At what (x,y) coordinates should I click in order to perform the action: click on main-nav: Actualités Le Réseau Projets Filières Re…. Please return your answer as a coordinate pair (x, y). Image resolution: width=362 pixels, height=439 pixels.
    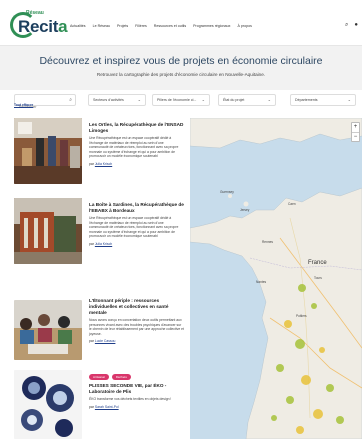
    Looking at the image, I should click on (161, 26).